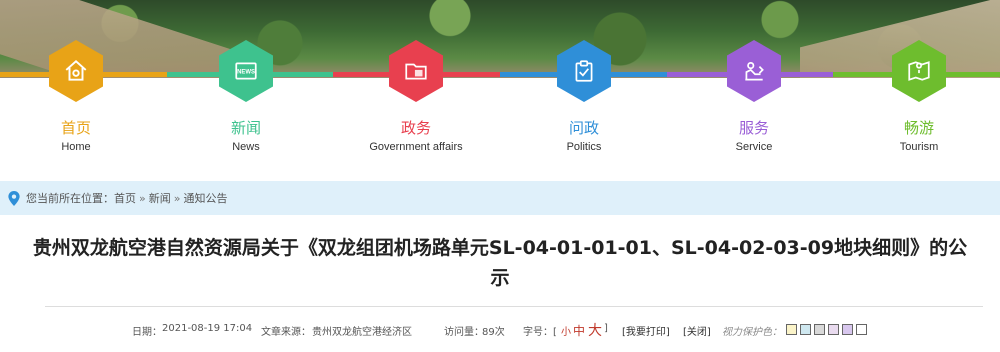 The height and width of the screenshot is (352, 1000). Describe the element at coordinates (286, 332) in the screenshot. I see `source-label: 文章来源：` at that location.